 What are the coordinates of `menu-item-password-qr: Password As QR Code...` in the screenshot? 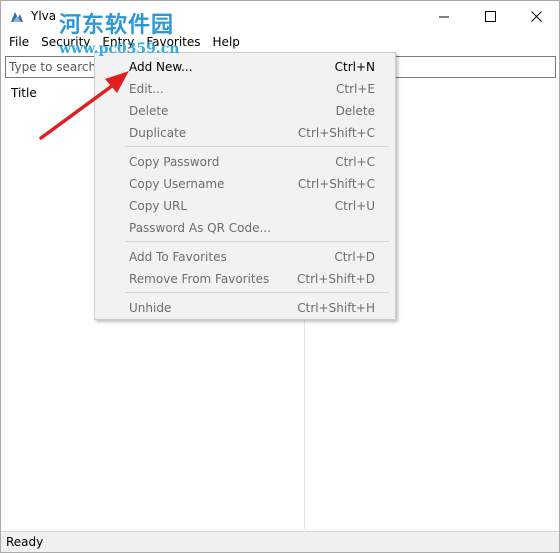 It's located at (245, 228).